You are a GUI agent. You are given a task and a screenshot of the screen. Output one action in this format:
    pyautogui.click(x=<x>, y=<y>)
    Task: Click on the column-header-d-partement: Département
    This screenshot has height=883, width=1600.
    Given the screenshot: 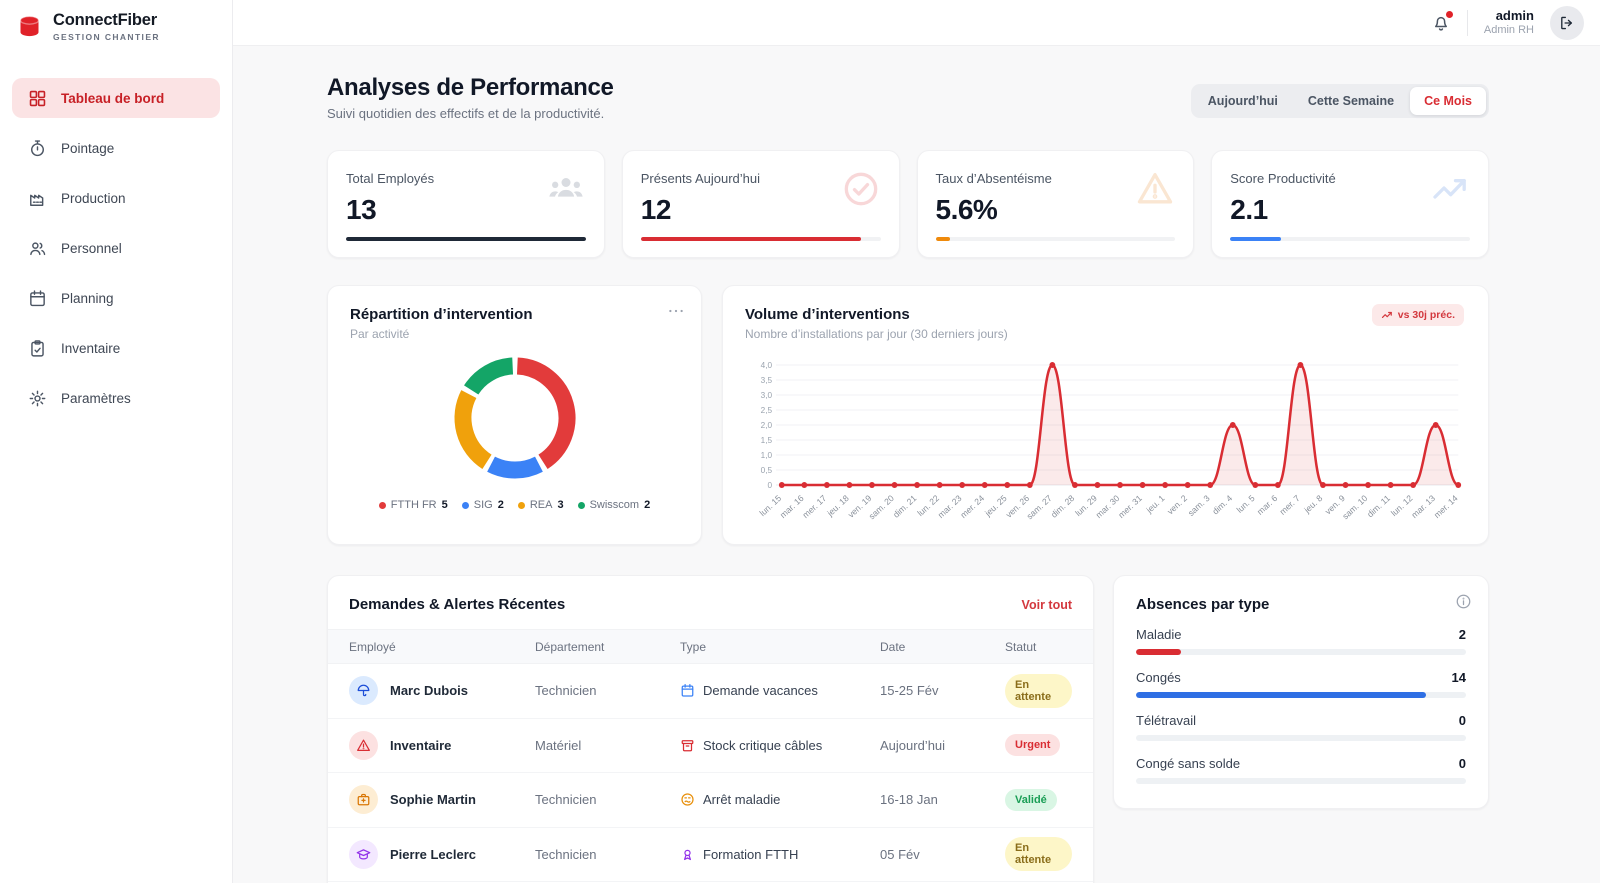 What is the action you would take?
    pyautogui.click(x=570, y=646)
    